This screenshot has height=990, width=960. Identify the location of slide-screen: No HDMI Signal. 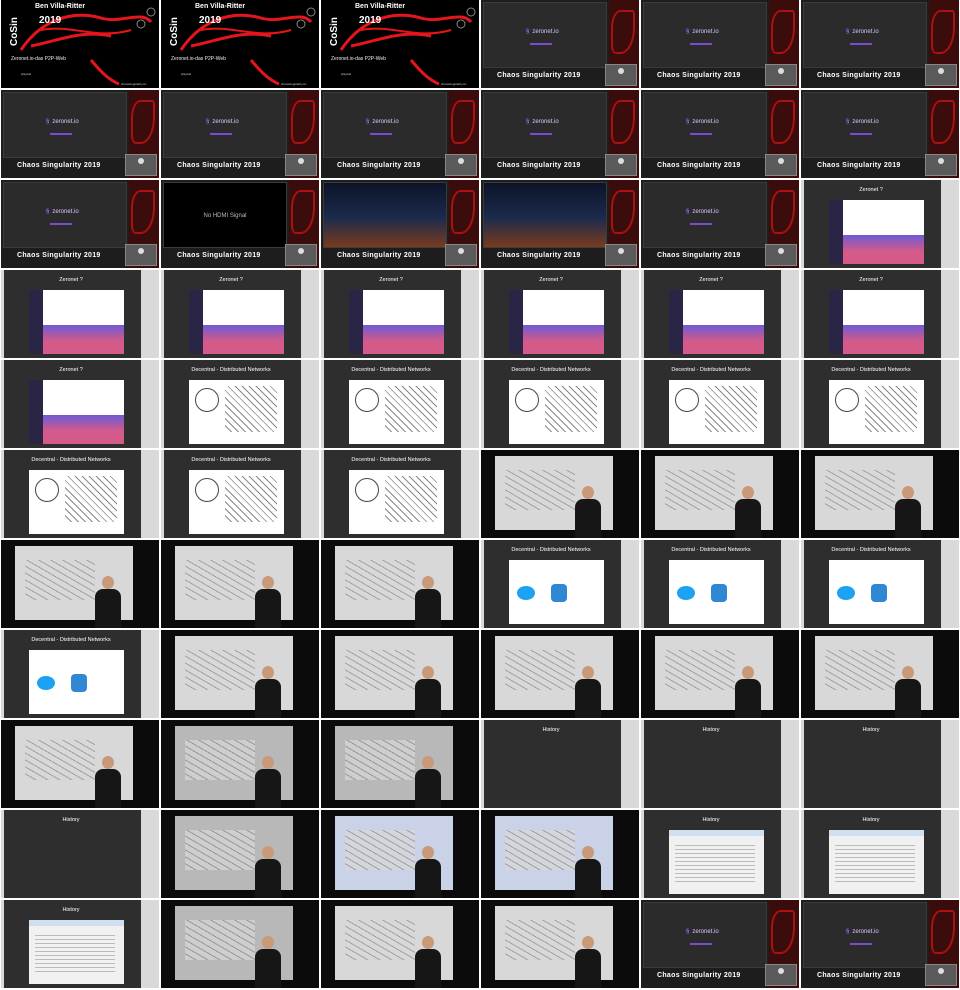
(225, 215).